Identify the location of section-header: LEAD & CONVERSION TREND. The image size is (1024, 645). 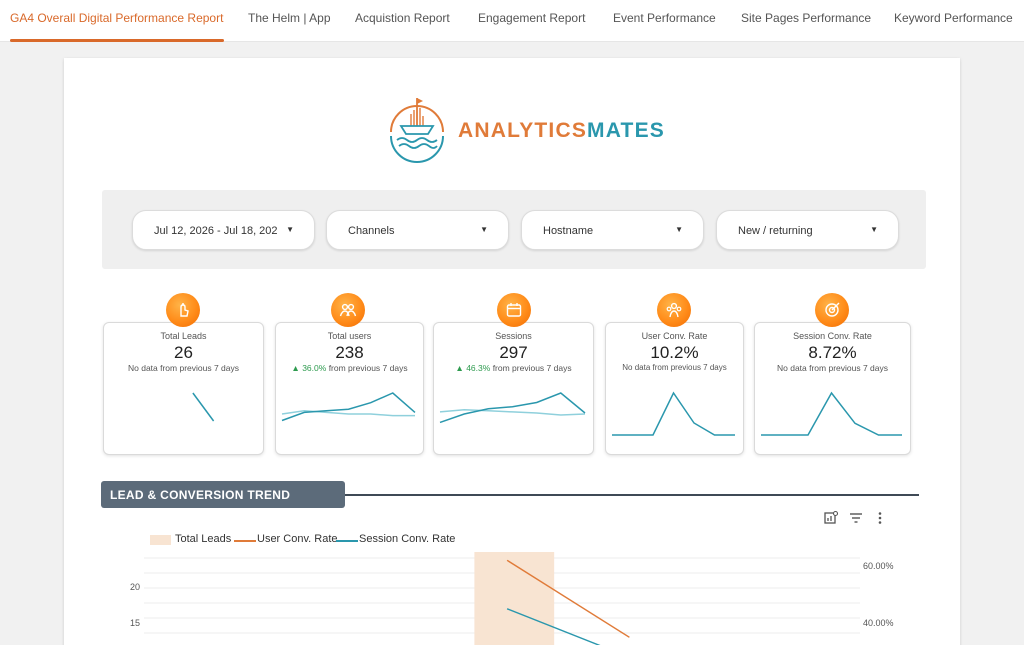
(223, 494).